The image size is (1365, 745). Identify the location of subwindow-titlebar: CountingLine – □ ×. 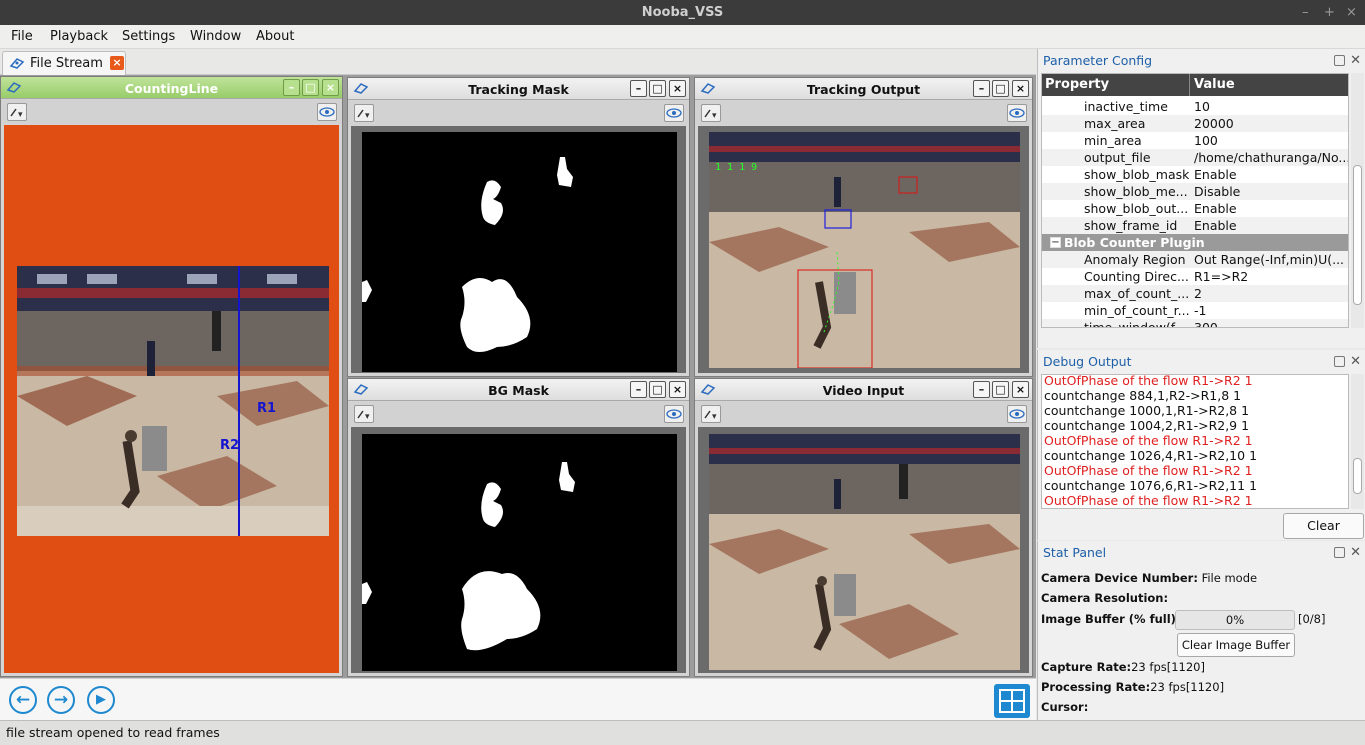
(171, 88).